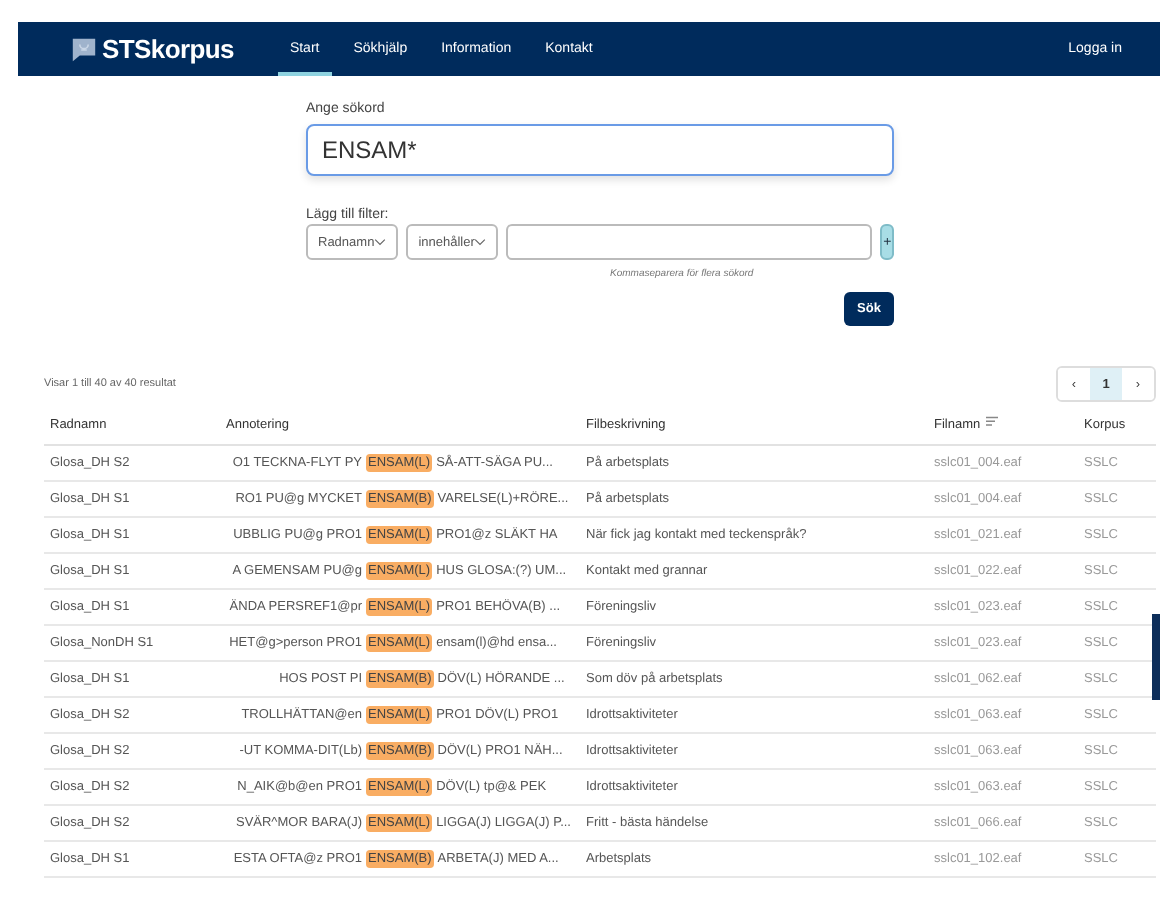 Image resolution: width=1160 pixels, height=910 pixels. Describe the element at coordinates (689, 242) in the screenshot. I see `filter-value-field` at that location.